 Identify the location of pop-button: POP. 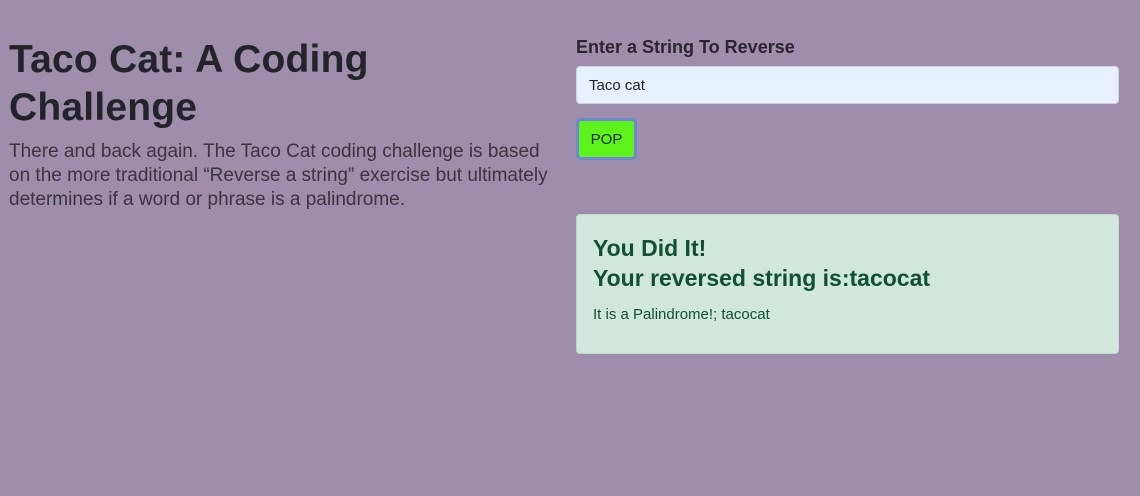
(606, 139).